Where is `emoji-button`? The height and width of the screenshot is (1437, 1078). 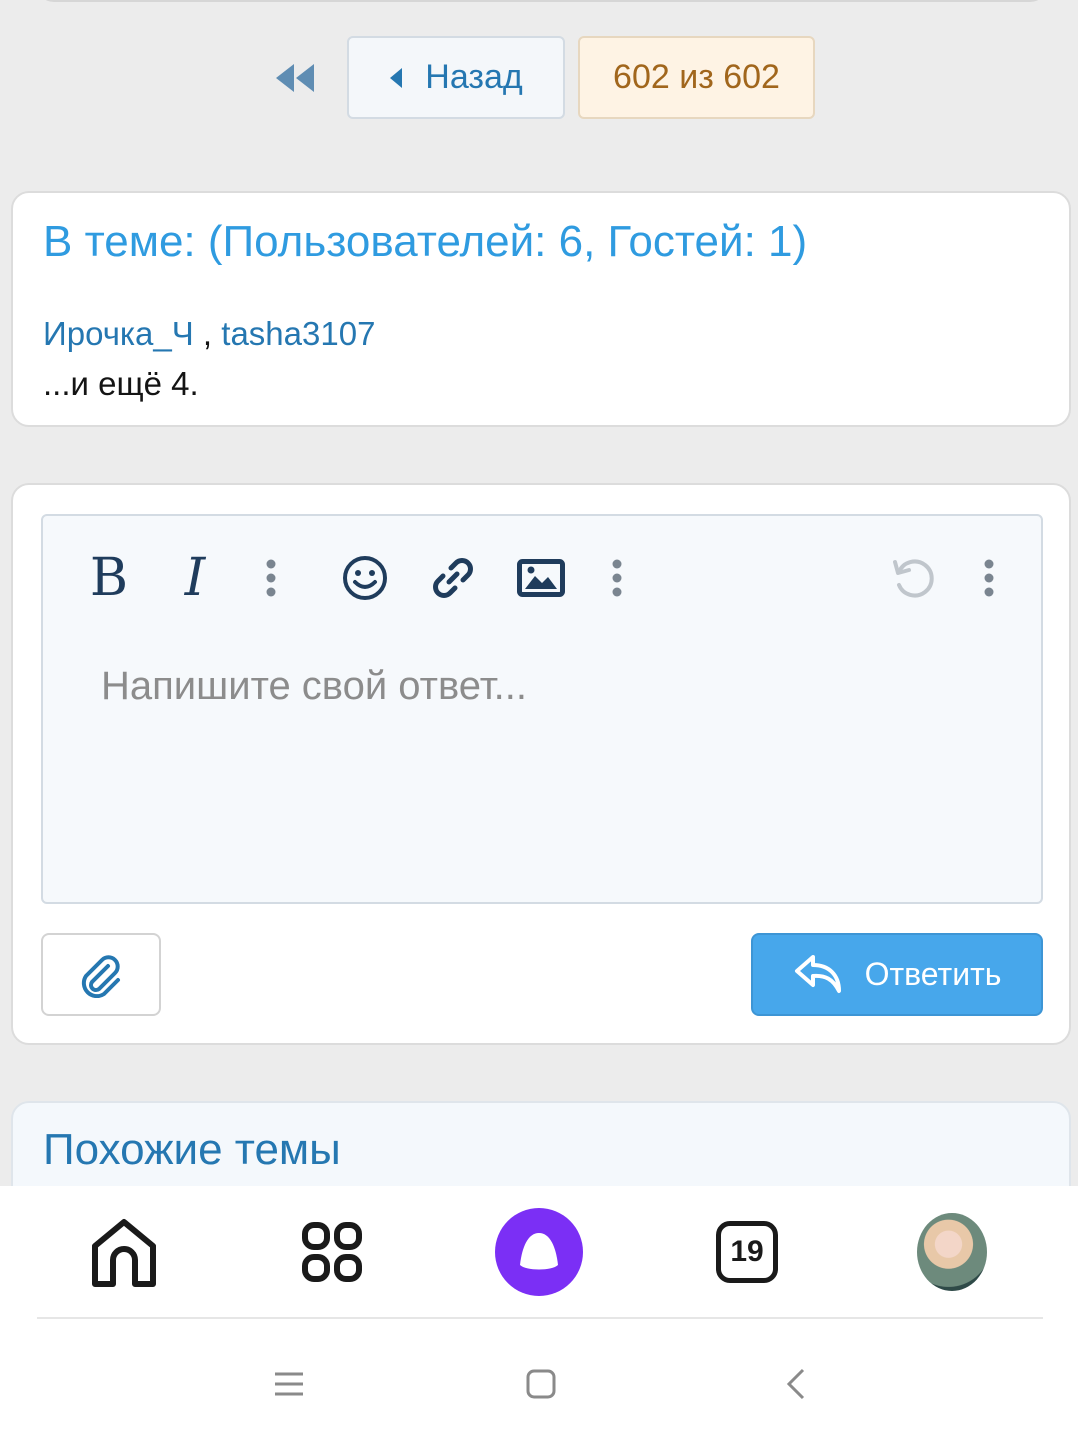
emoji-button is located at coordinates (365, 578).